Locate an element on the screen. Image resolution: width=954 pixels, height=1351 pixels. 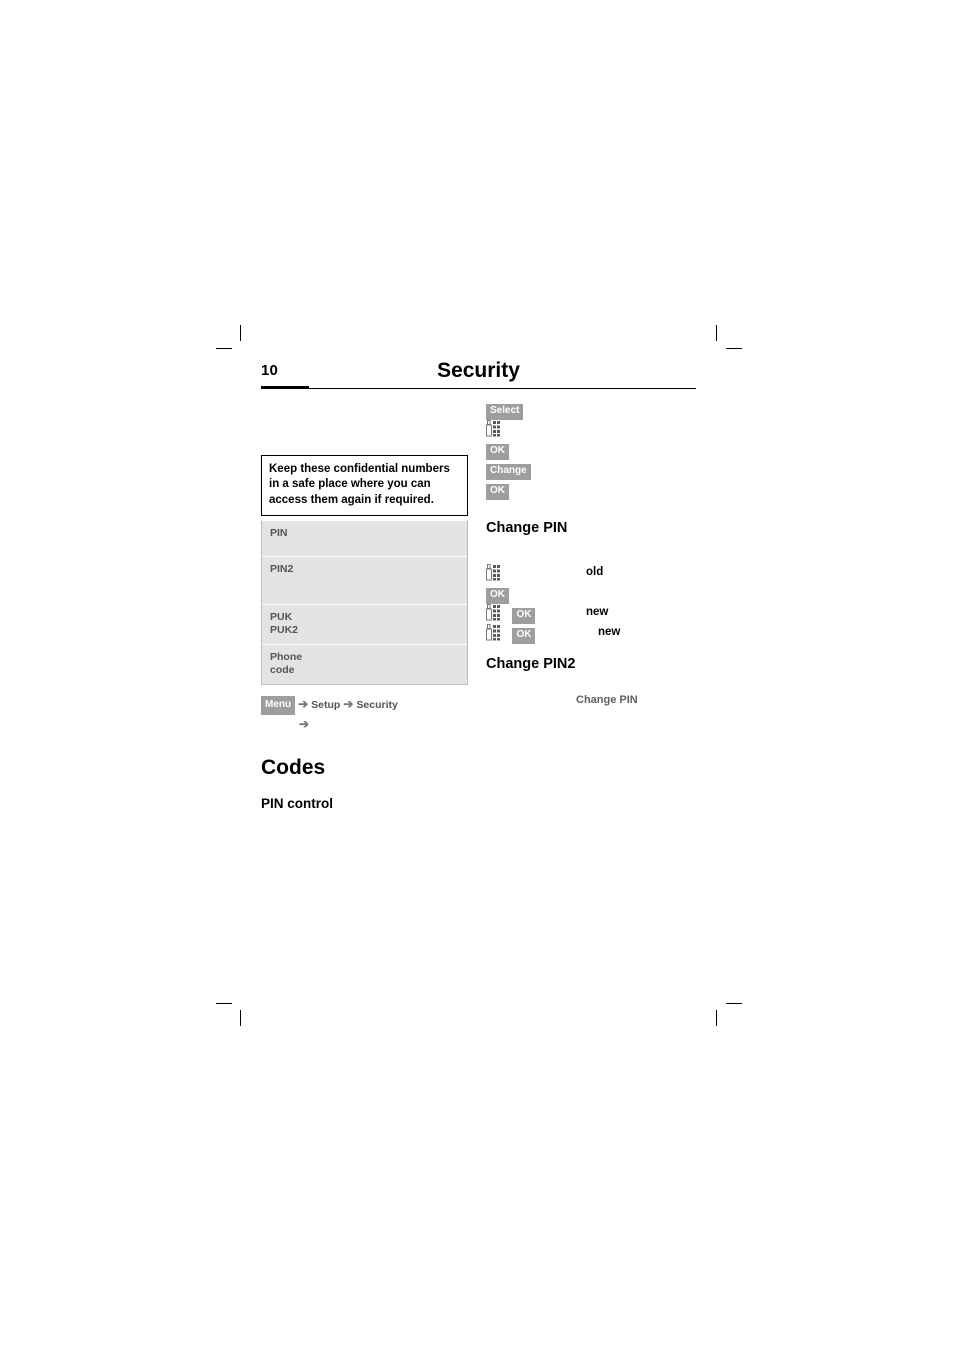
crop-mark-bottom-right-h is located at coordinates (734, 1003).